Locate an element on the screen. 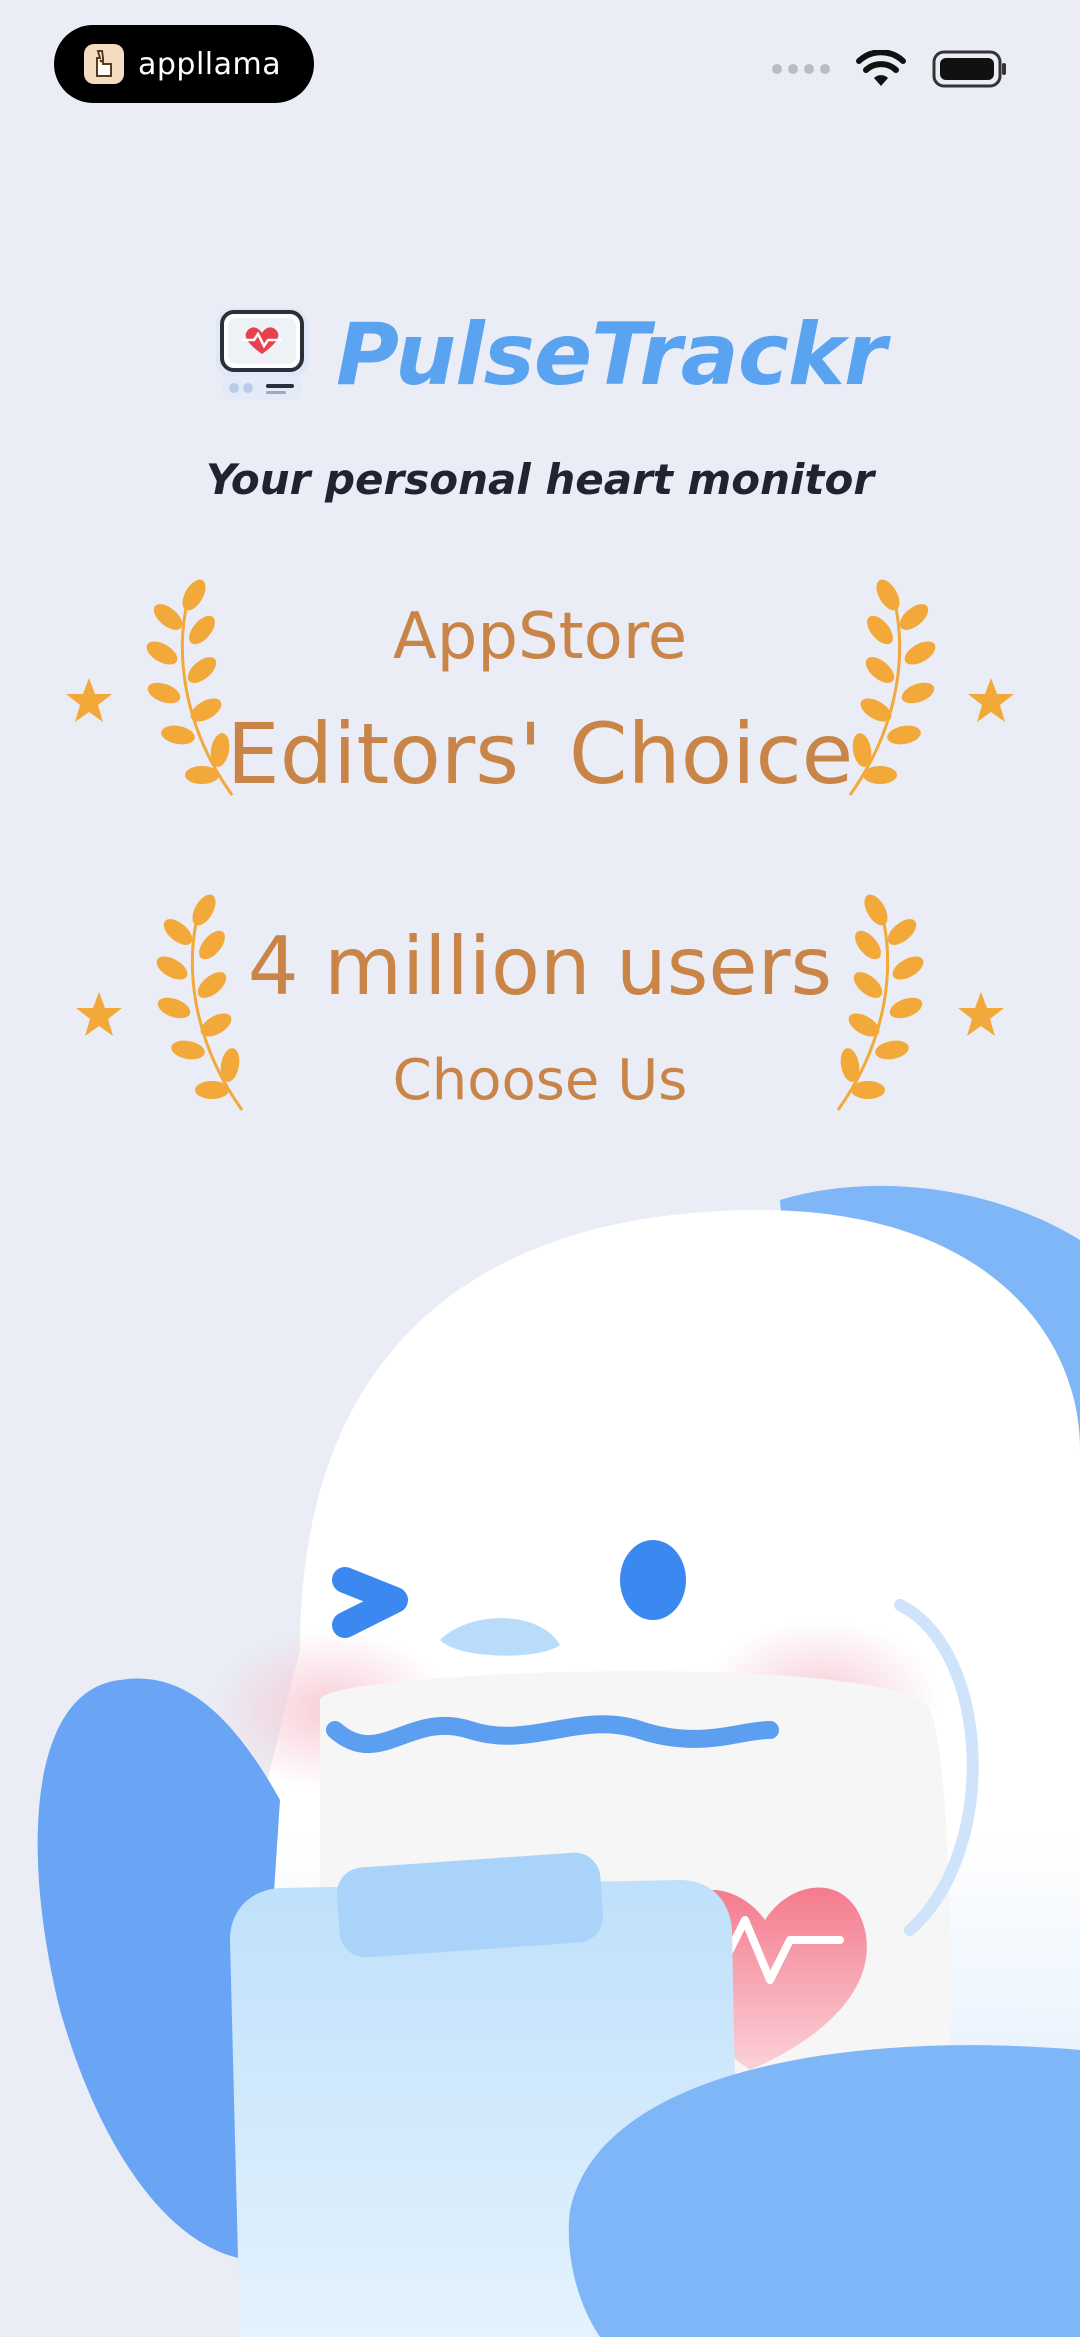 The height and width of the screenshot is (2337, 1080). award2-line2: Choose Us is located at coordinates (540, 1080).